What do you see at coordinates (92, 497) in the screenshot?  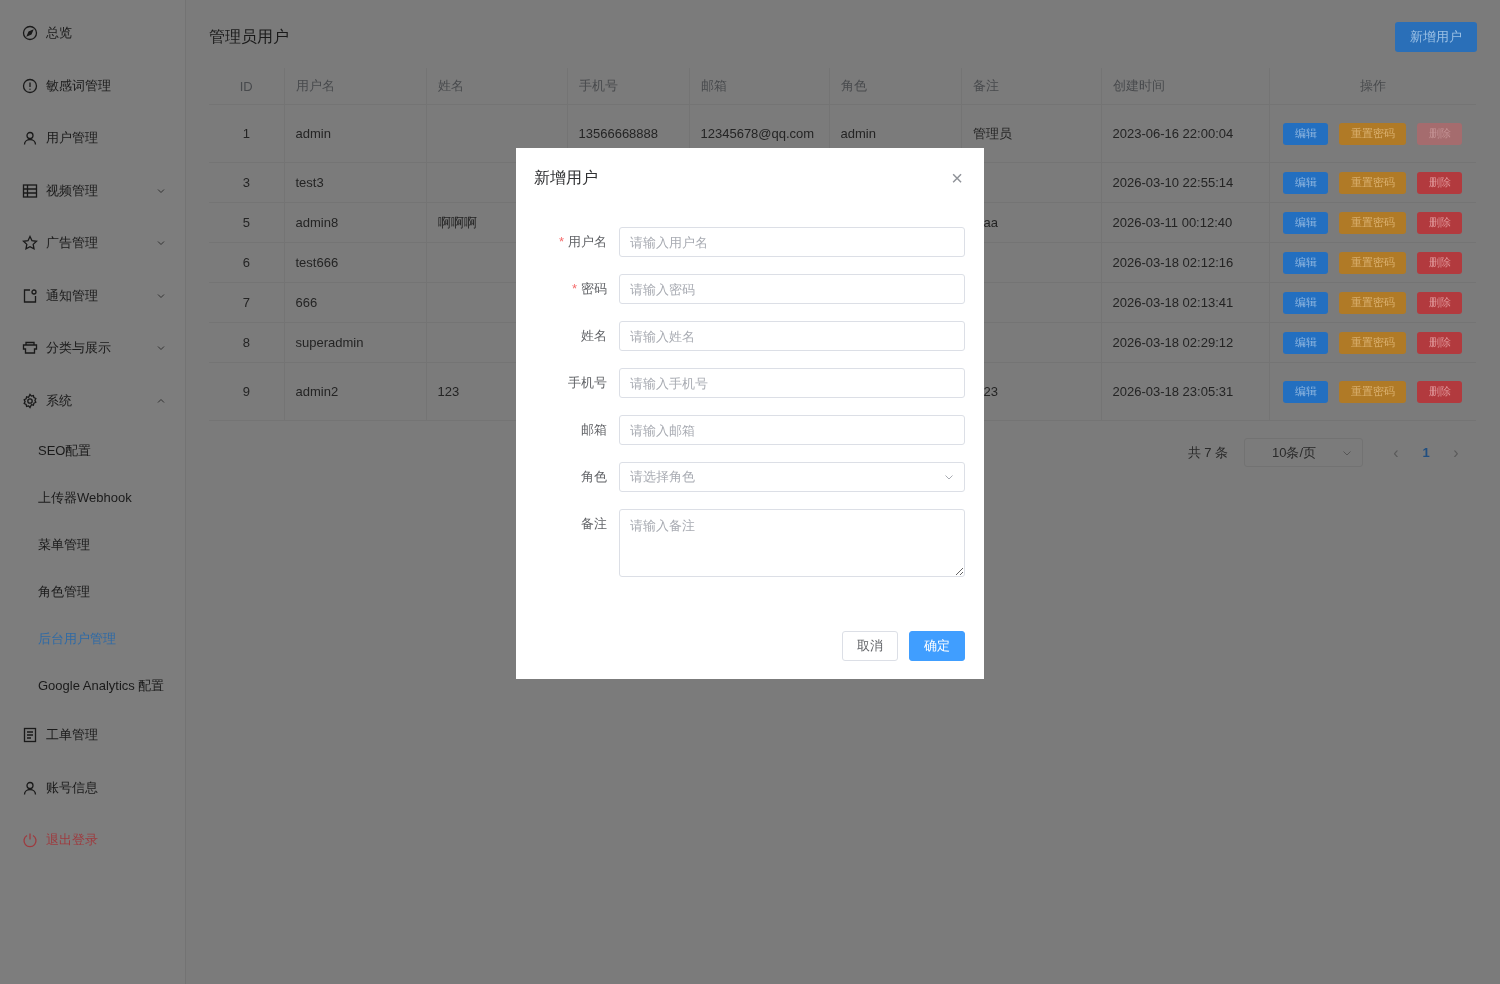 I see `submenu-item: 上传器Webhook` at bounding box center [92, 497].